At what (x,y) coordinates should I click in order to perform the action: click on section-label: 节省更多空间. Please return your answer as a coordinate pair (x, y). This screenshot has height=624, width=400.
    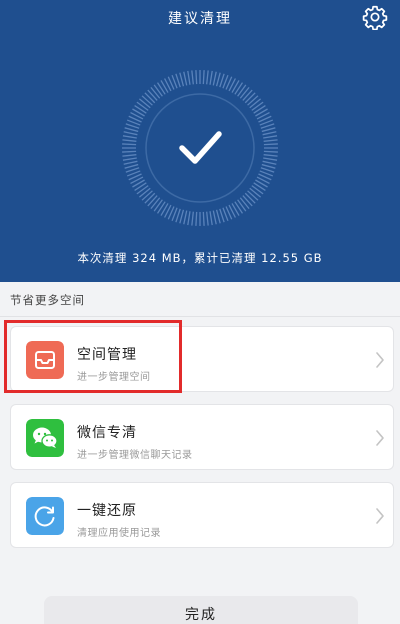
    Looking at the image, I should click on (47, 300).